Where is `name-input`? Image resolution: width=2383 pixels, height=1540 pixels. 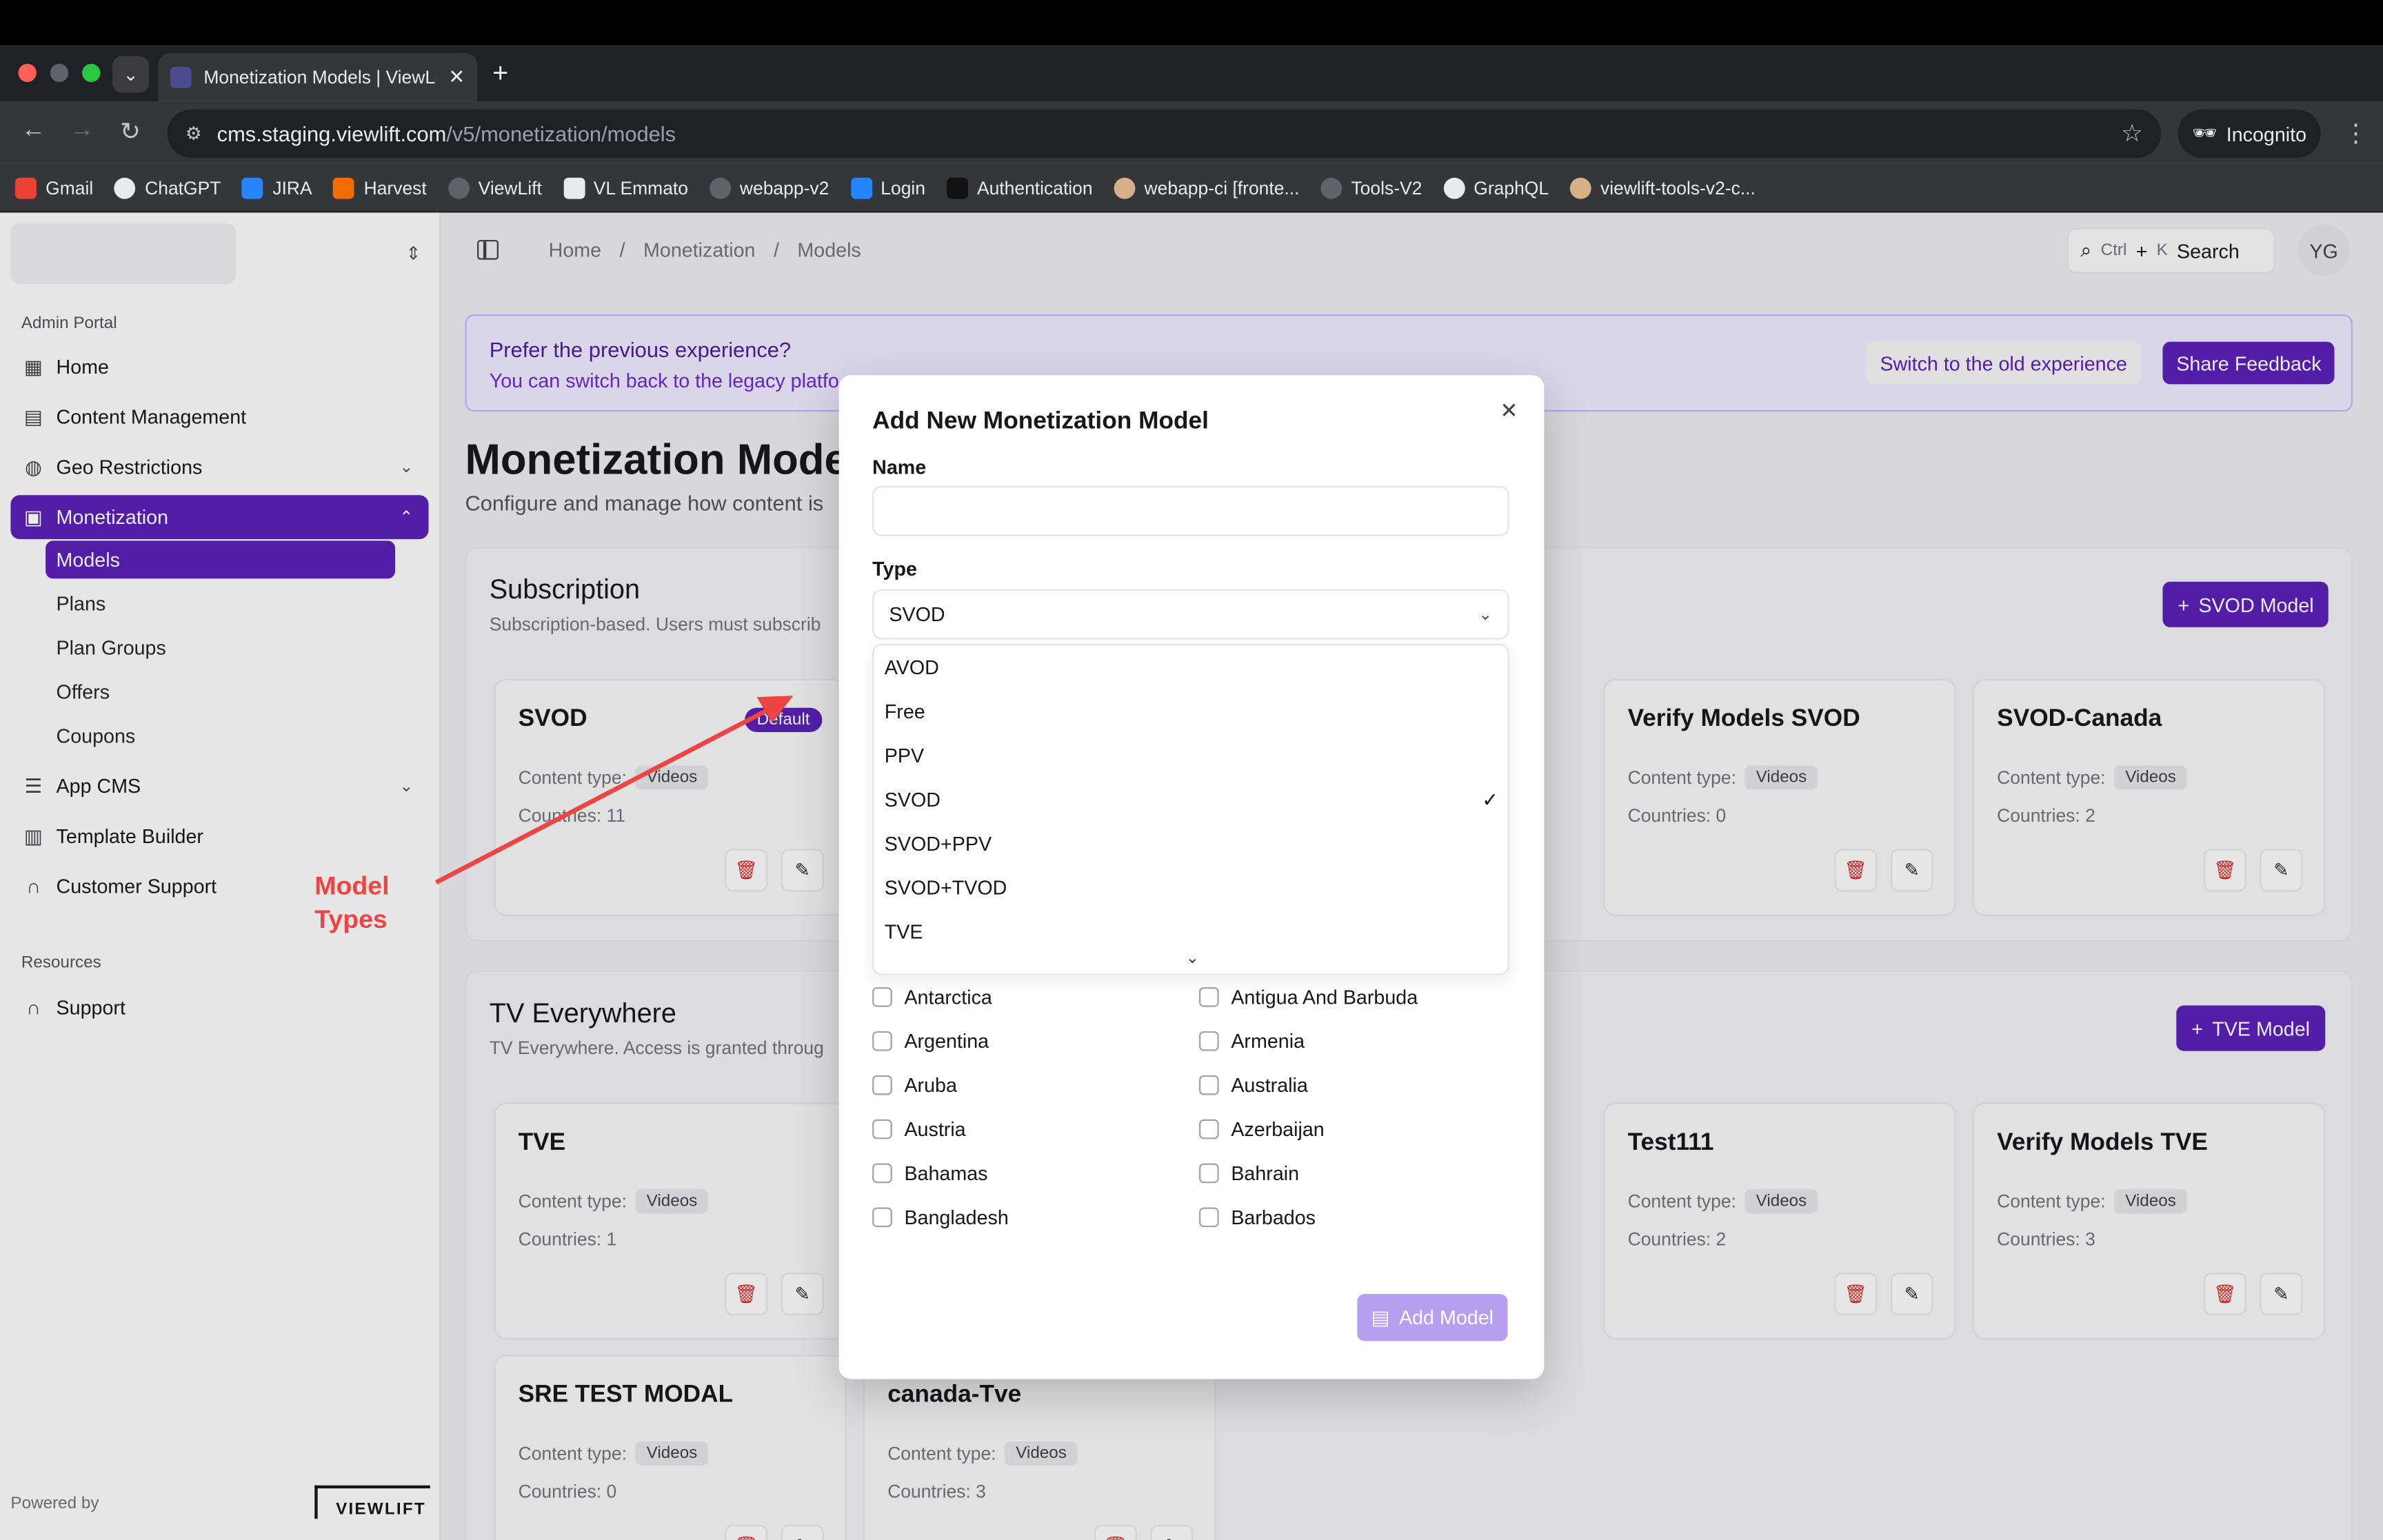 name-input is located at coordinates (1190, 511).